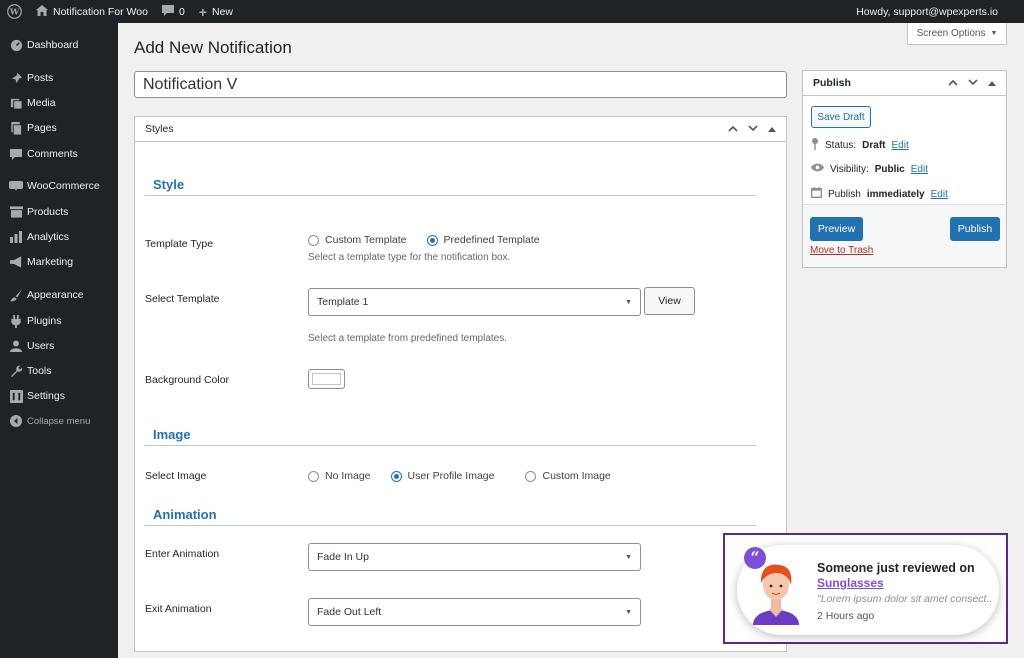 The image size is (1024, 658). What do you see at coordinates (59, 321) in the screenshot?
I see `sidebar-item-plugins: Plugins` at bounding box center [59, 321].